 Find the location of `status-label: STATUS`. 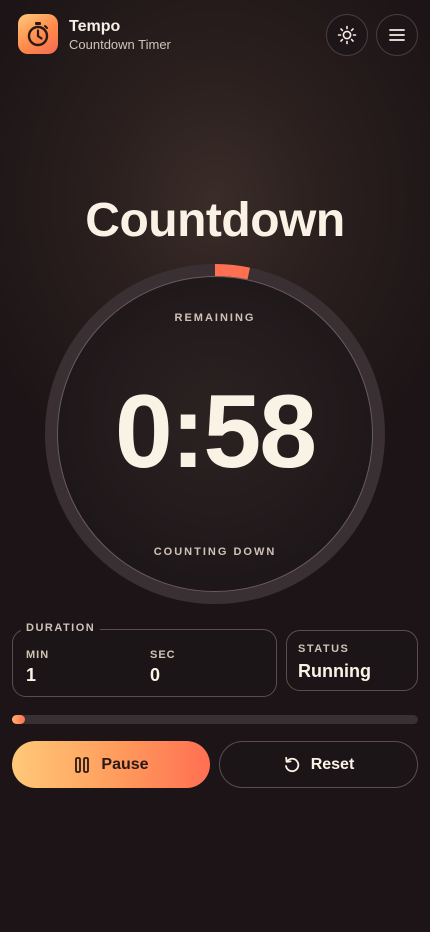

status-label: STATUS is located at coordinates (324, 649).